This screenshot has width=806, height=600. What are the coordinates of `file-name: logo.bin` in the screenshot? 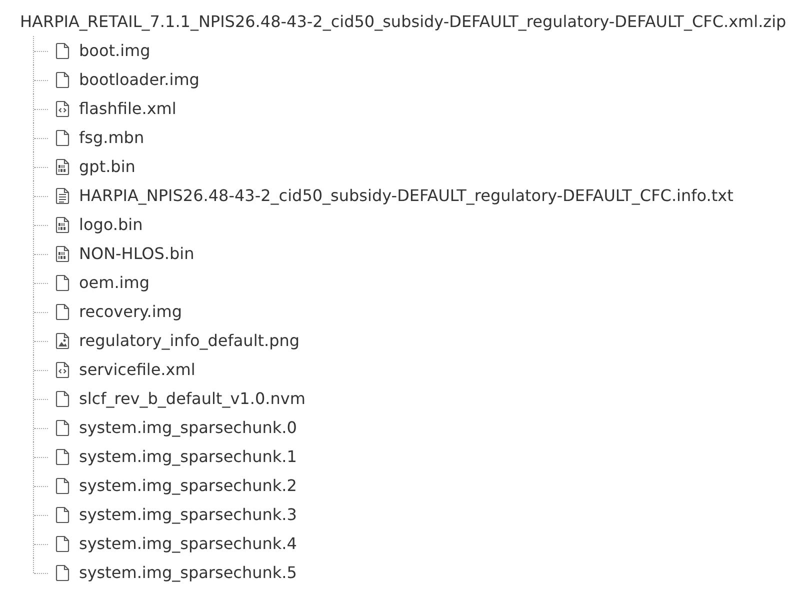 It's located at (111, 224).